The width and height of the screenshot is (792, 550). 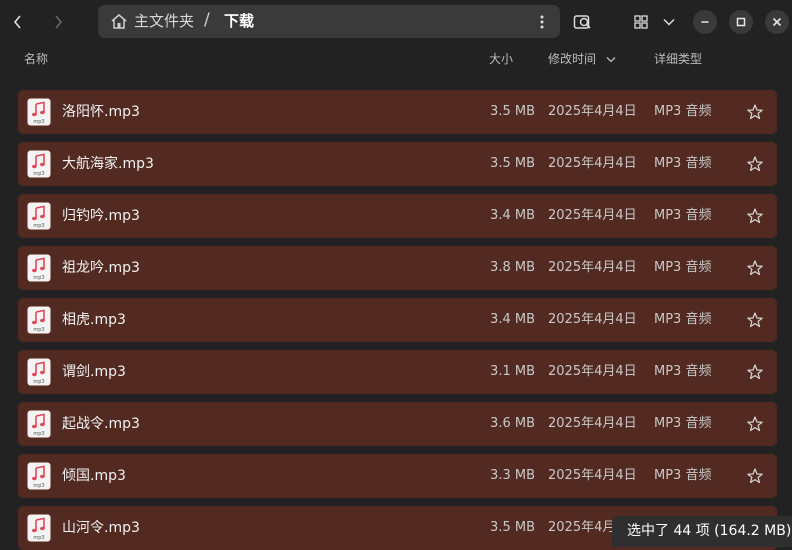 I want to click on list-item: mp3 相虎.mp3 3.4 MB 2025年4月4日 MP3 音频, so click(x=397, y=320).